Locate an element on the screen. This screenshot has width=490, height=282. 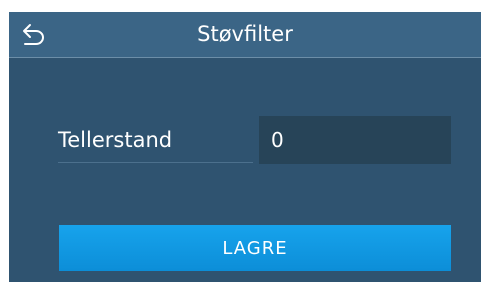
page-title: Støvfilter is located at coordinates (245, 34).